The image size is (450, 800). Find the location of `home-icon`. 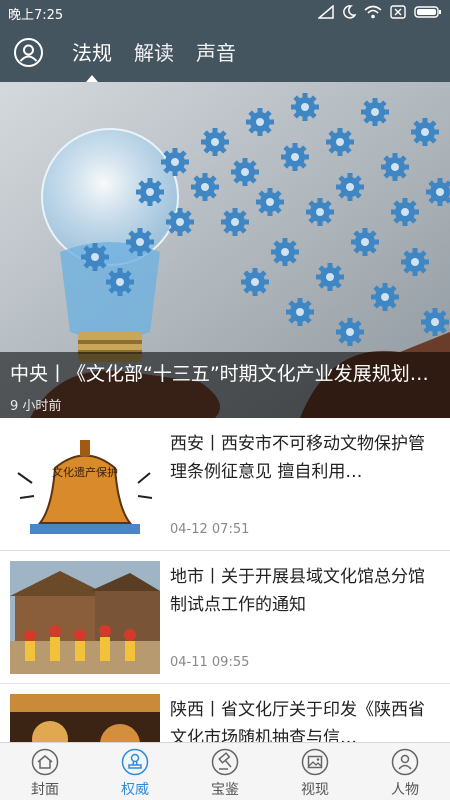

home-icon is located at coordinates (45, 762).